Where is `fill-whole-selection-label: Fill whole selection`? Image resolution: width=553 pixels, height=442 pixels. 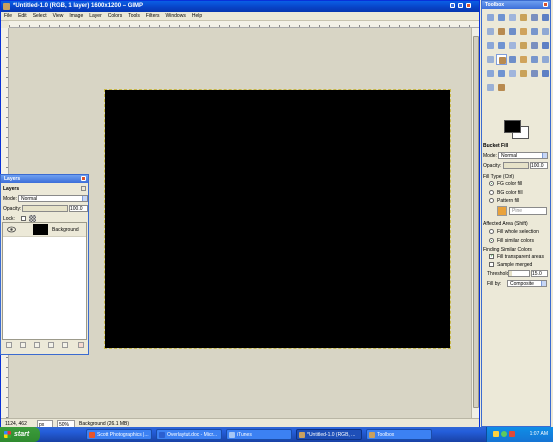 fill-whole-selection-label: Fill whole selection is located at coordinates (518, 232).